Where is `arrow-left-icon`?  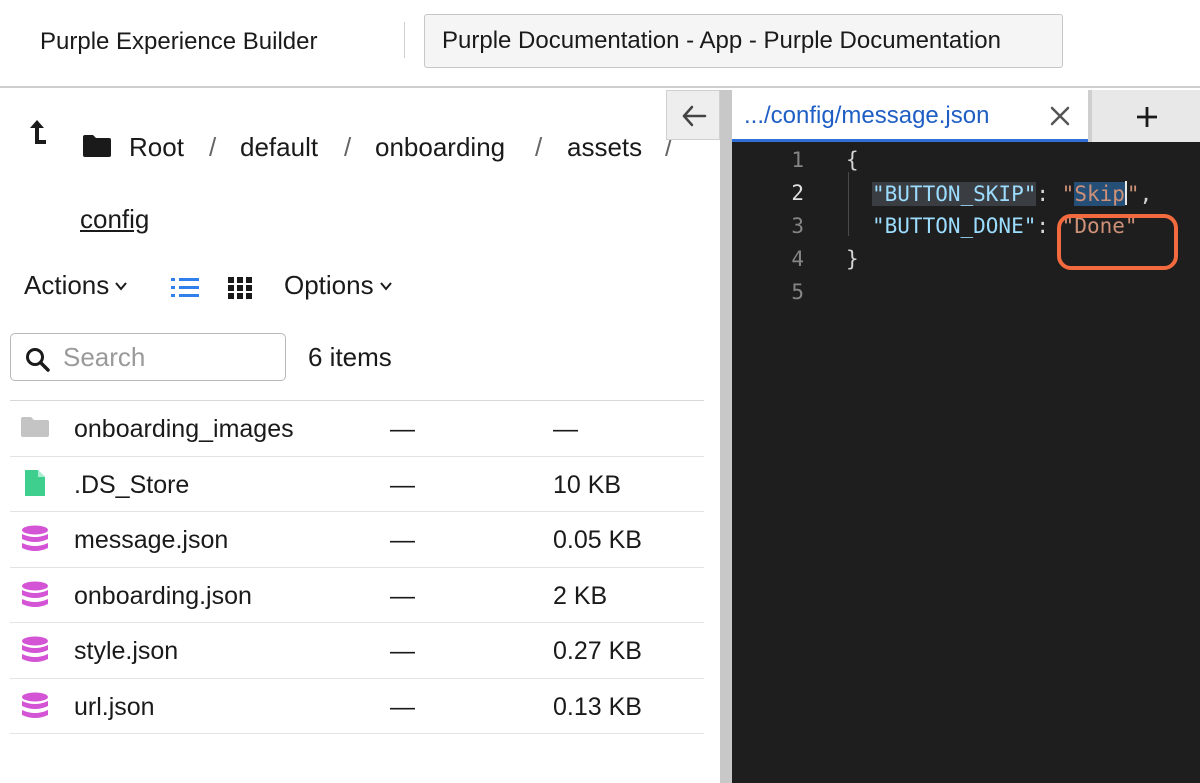 arrow-left-icon is located at coordinates (694, 116).